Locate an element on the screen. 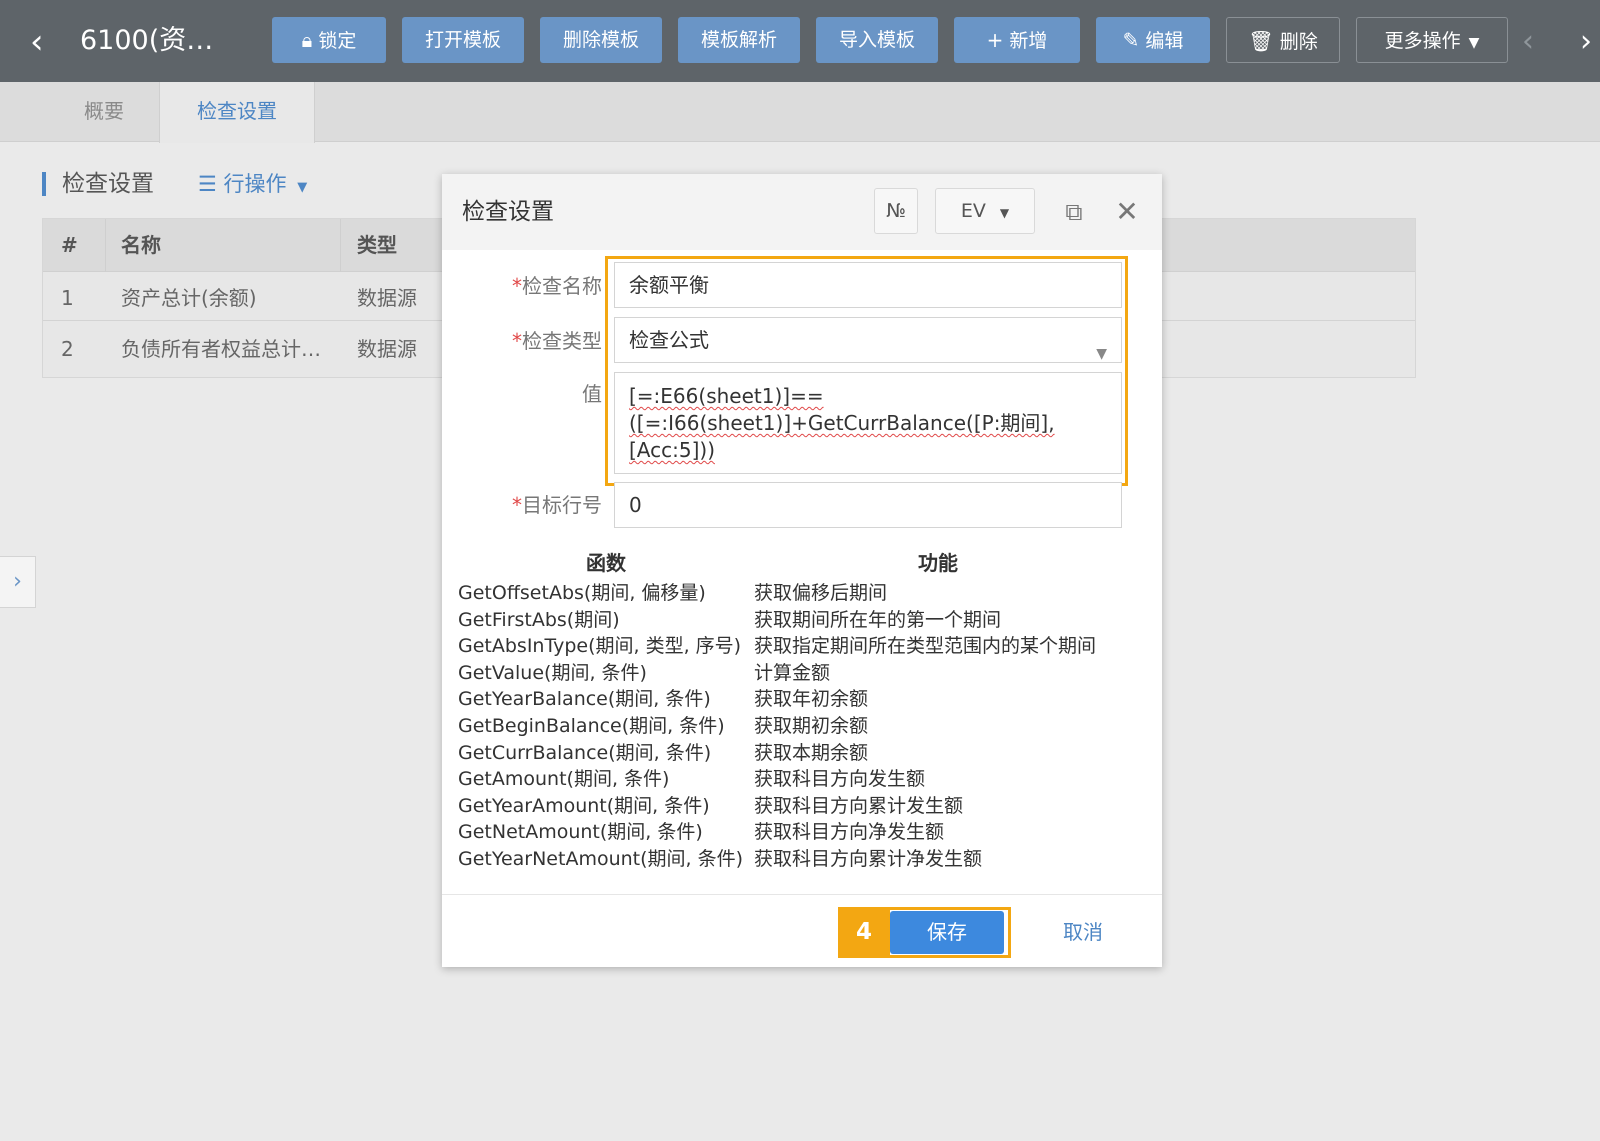 Image resolution: width=1600 pixels, height=1141 pixels. add-label: 新增 is located at coordinates (1028, 41).